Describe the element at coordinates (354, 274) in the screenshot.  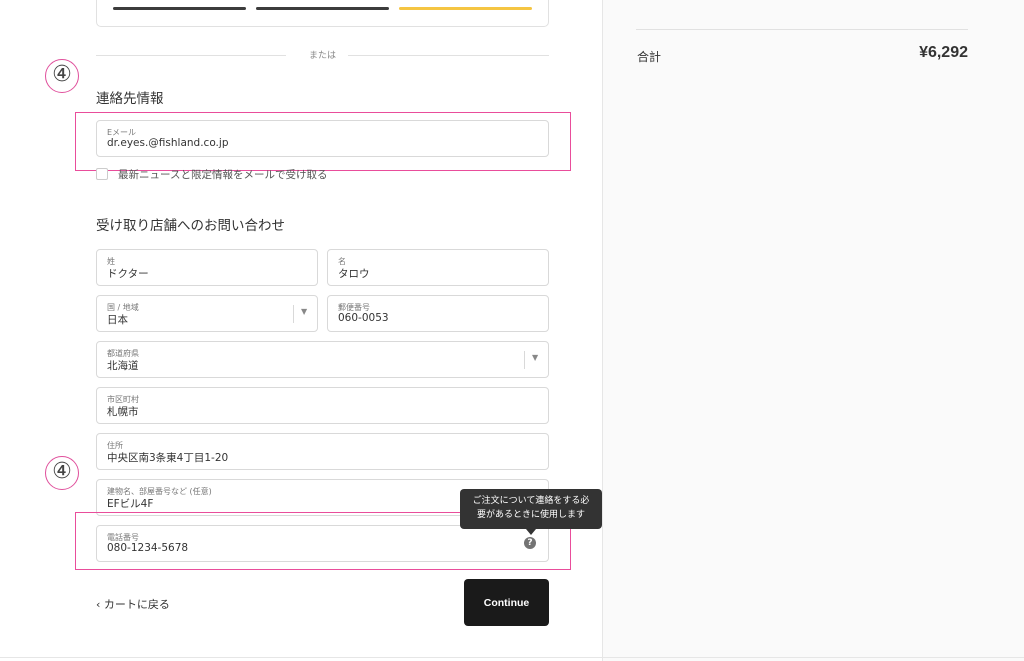
I see `first-name-value: タロウ` at that location.